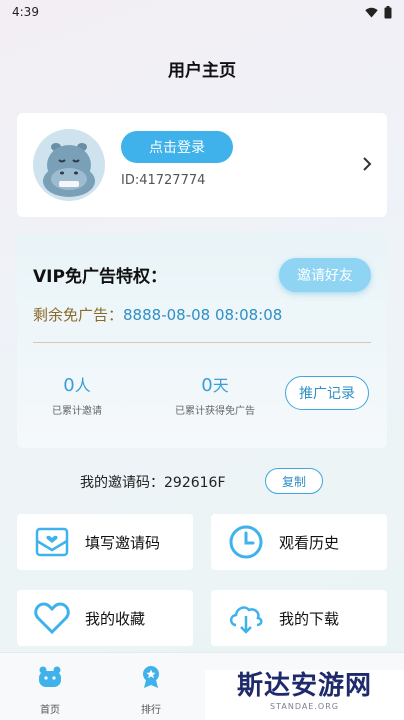 Image resolution: width=404 pixels, height=720 pixels. Describe the element at coordinates (123, 542) in the screenshot. I see `tile-label: 填写邀请码` at that location.